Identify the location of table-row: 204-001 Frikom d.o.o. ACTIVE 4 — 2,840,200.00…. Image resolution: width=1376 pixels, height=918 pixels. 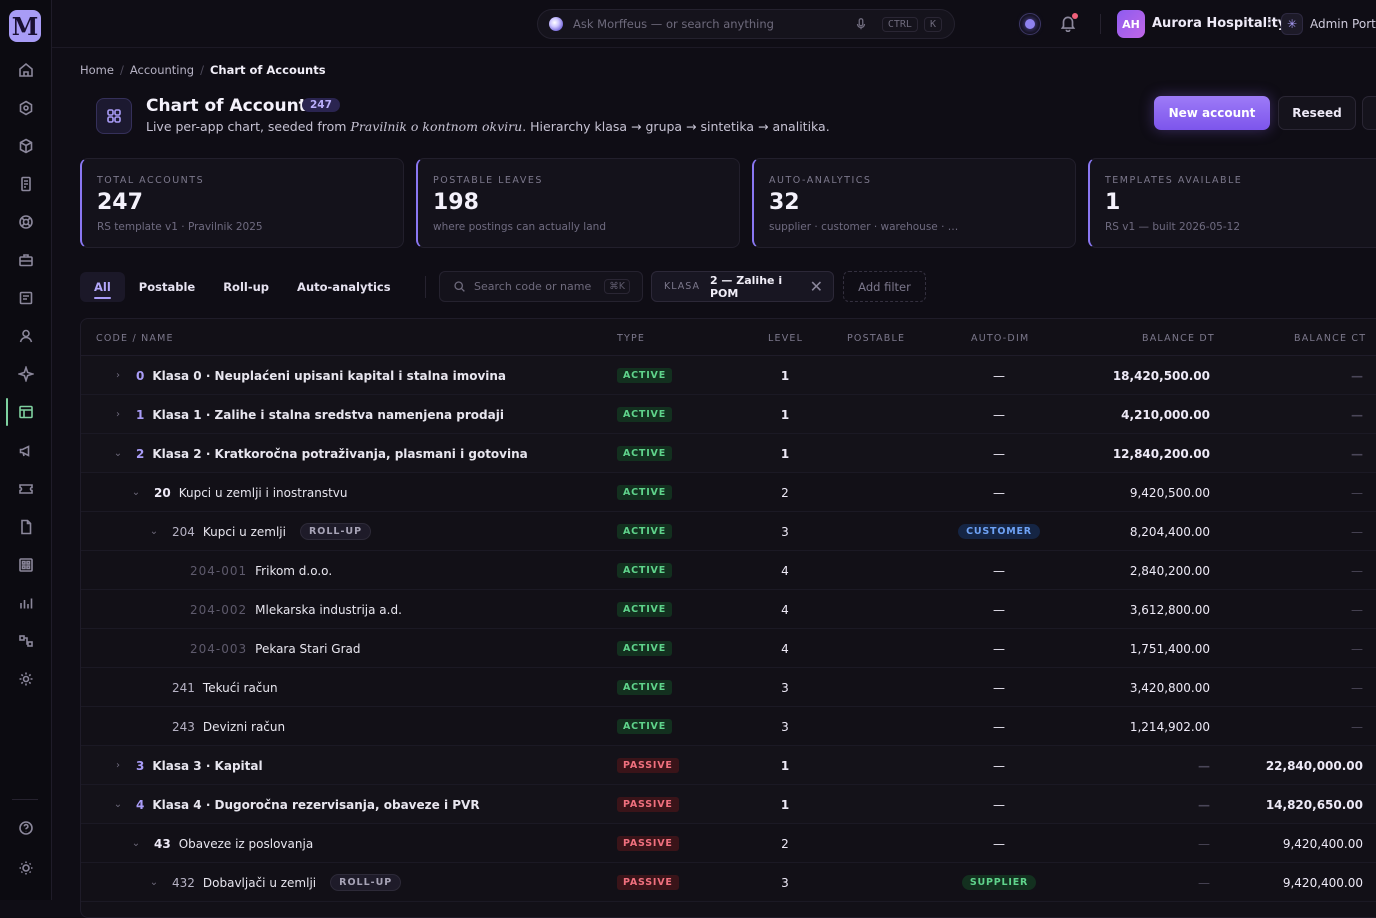
(728, 570).